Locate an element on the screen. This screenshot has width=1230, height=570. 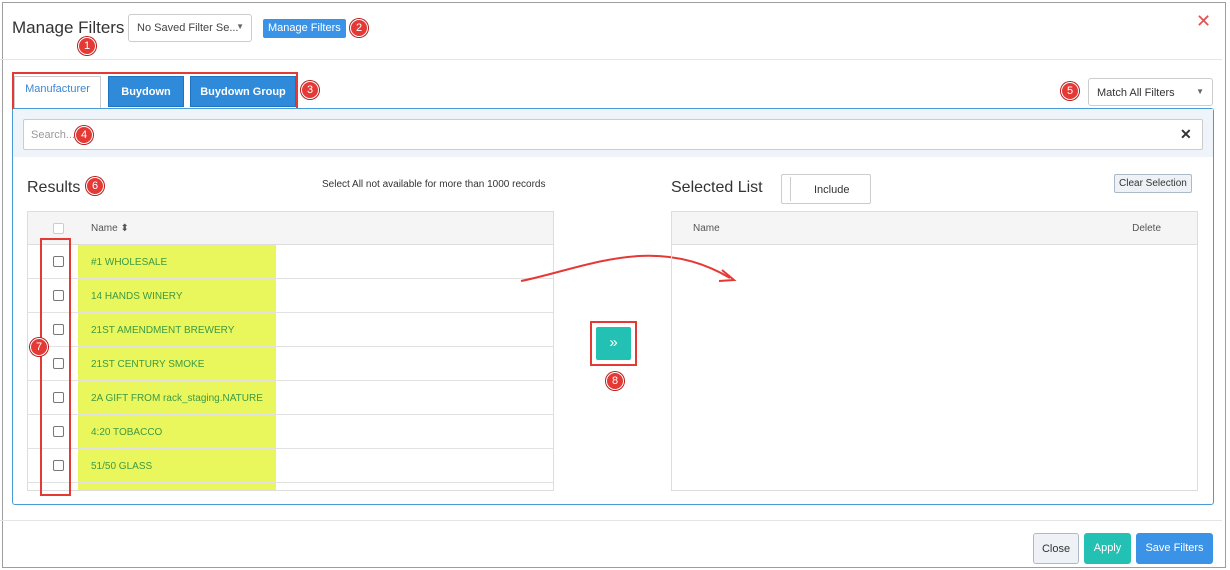
saved-filter-select: No Saved Filter Se... ▼ is located at coordinates (190, 28).